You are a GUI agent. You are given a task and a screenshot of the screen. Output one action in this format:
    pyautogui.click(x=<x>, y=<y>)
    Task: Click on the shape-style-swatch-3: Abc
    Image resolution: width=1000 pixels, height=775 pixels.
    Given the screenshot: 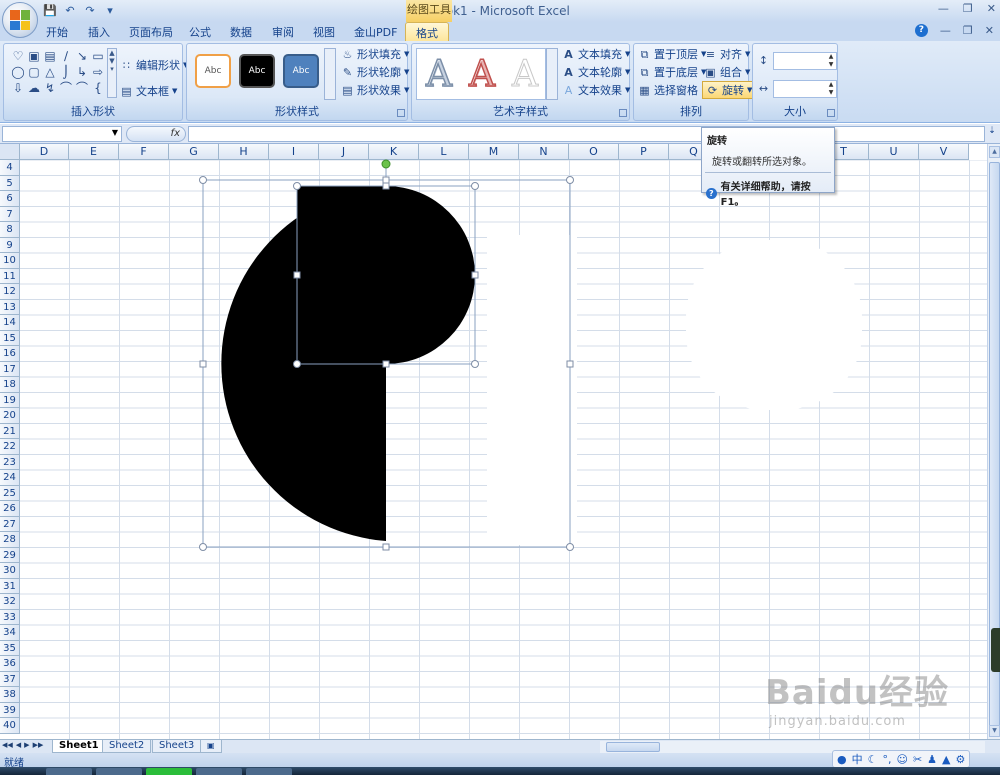 What is the action you would take?
    pyautogui.click(x=301, y=71)
    